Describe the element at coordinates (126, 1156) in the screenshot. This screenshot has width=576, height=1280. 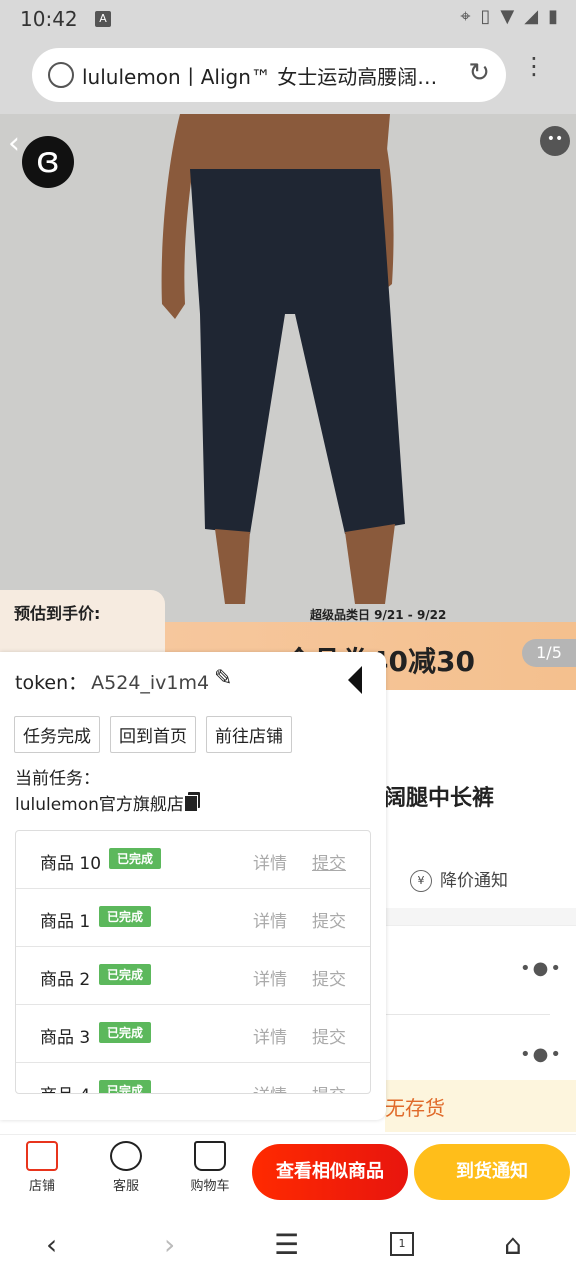
I see `chat-icon` at that location.